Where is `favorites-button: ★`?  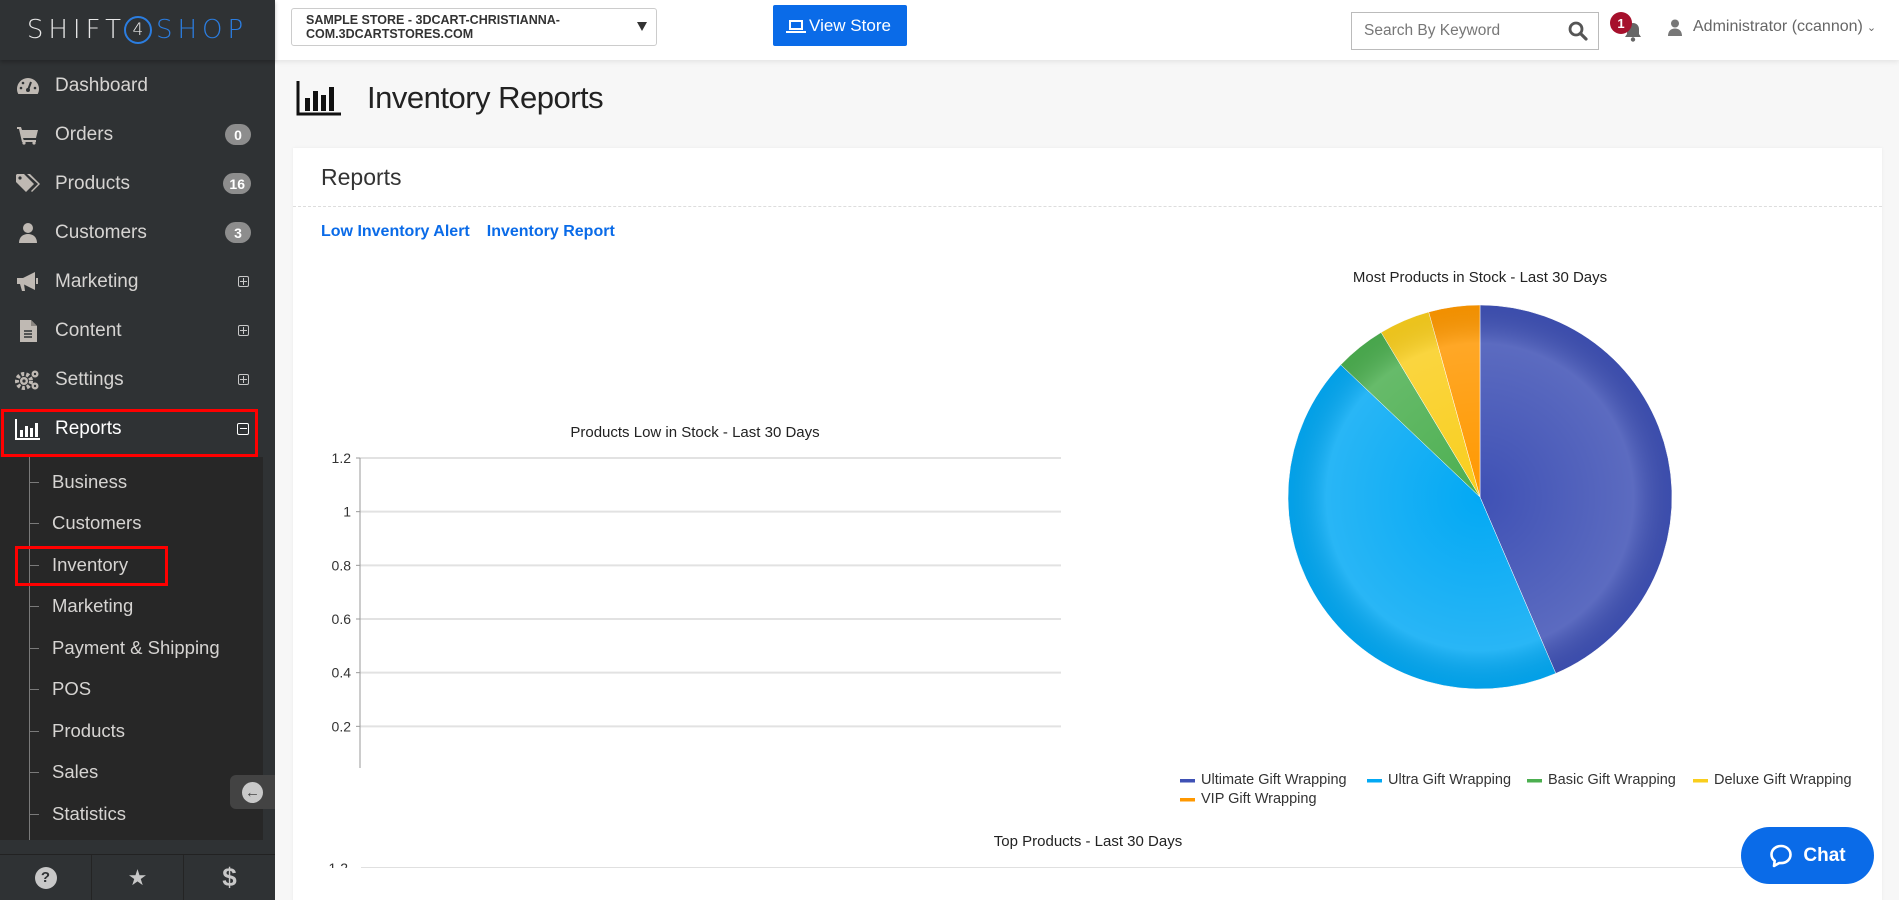 favorites-button: ★ is located at coordinates (138, 877).